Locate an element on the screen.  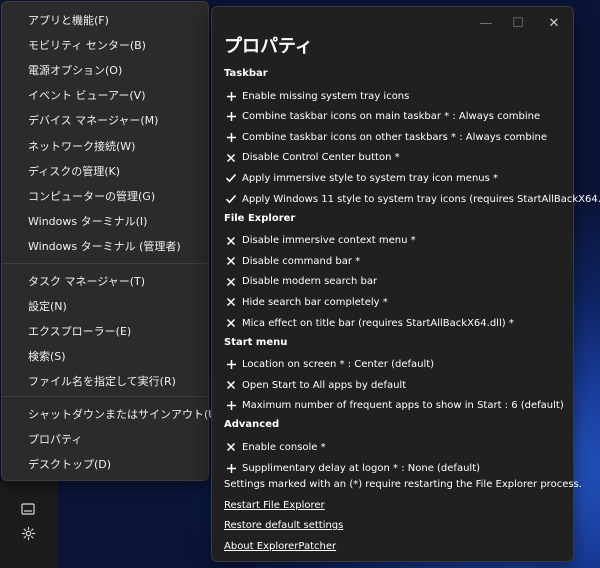
setting-label: Hide search bar completely * is located at coordinates (315, 302).